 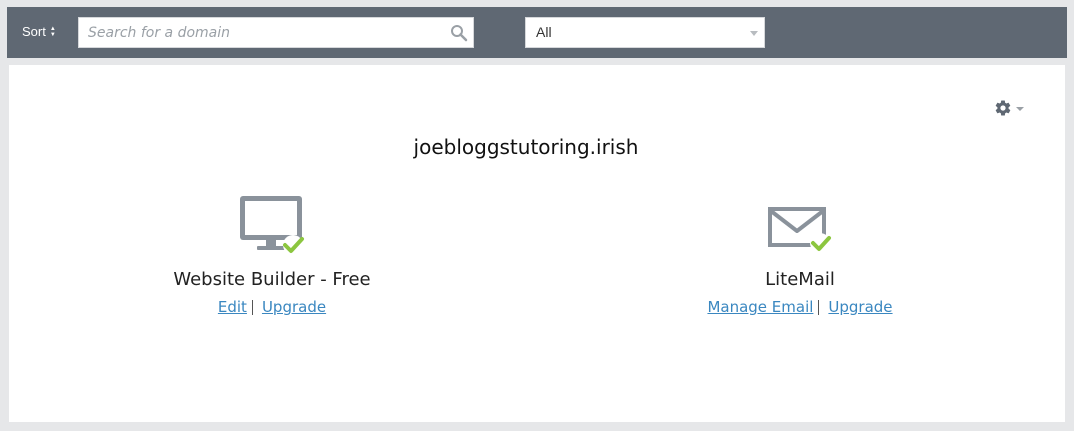 I want to click on service-name: LiteMail, so click(x=800, y=279).